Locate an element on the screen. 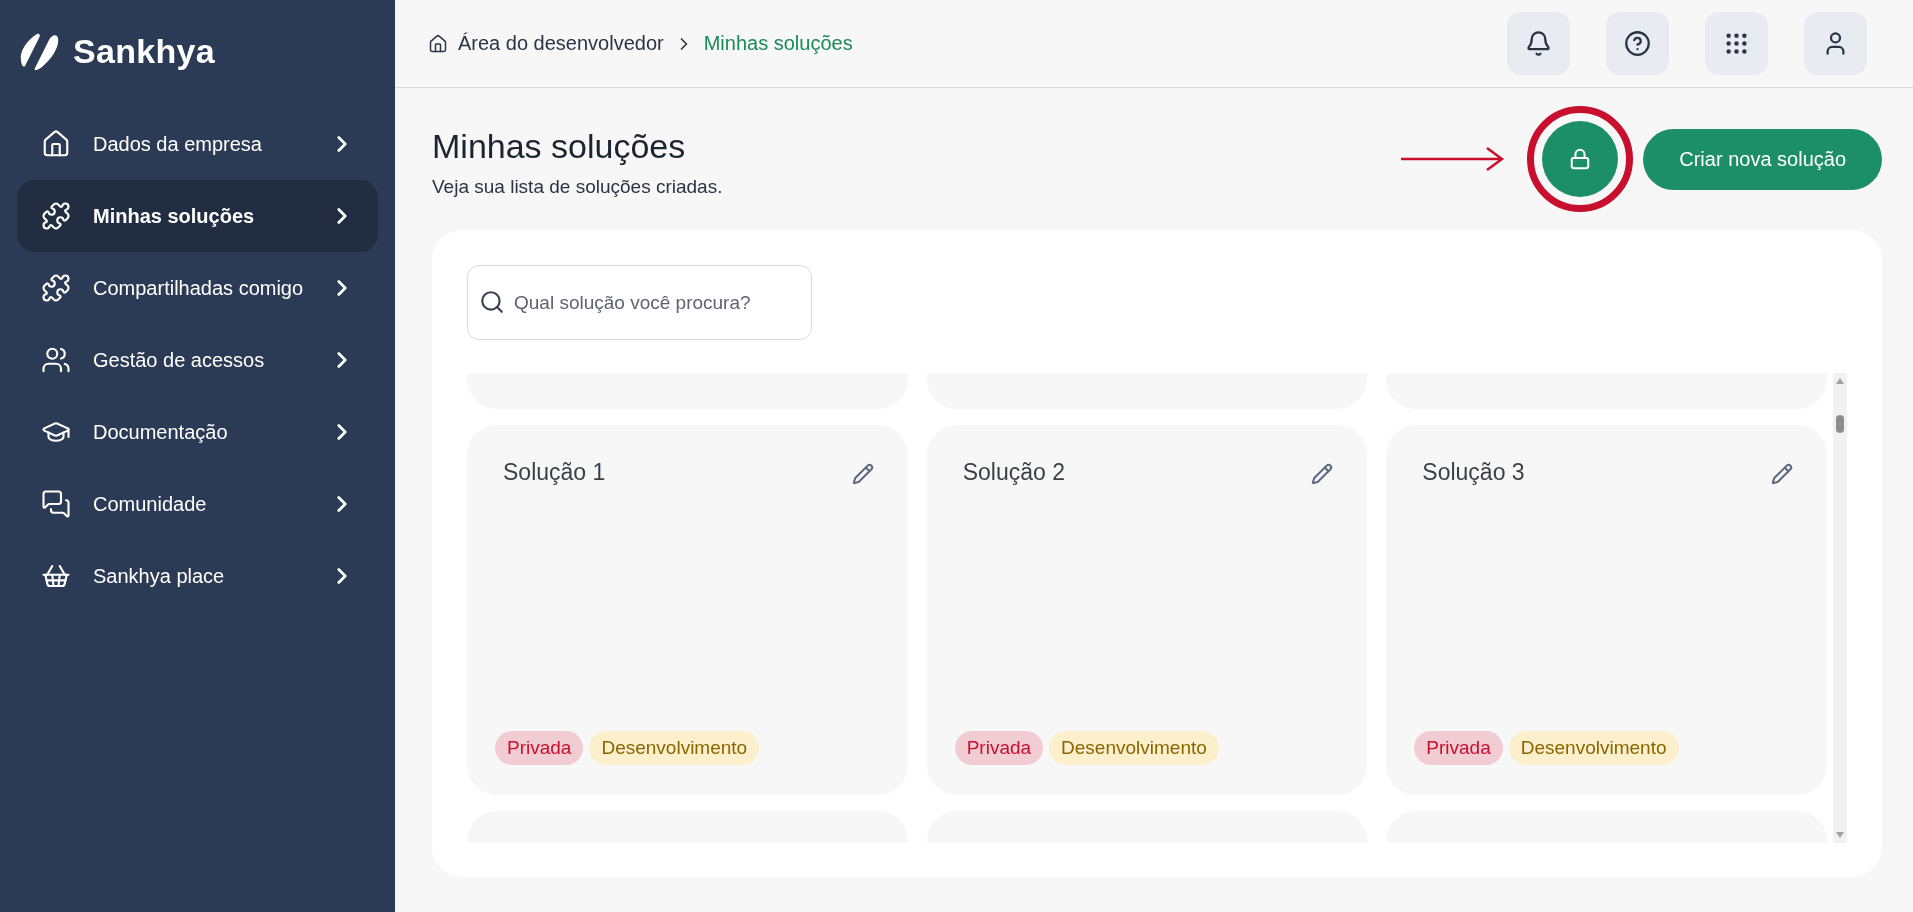 The width and height of the screenshot is (1913, 912). bell-icon is located at coordinates (1538, 43).